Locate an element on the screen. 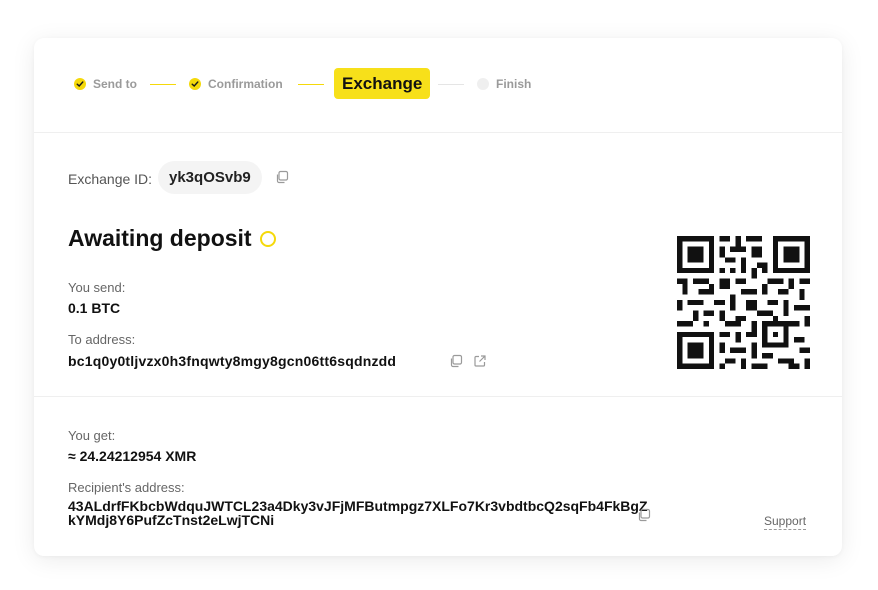 This screenshot has height=590, width=878. support-link: Support is located at coordinates (785, 522).